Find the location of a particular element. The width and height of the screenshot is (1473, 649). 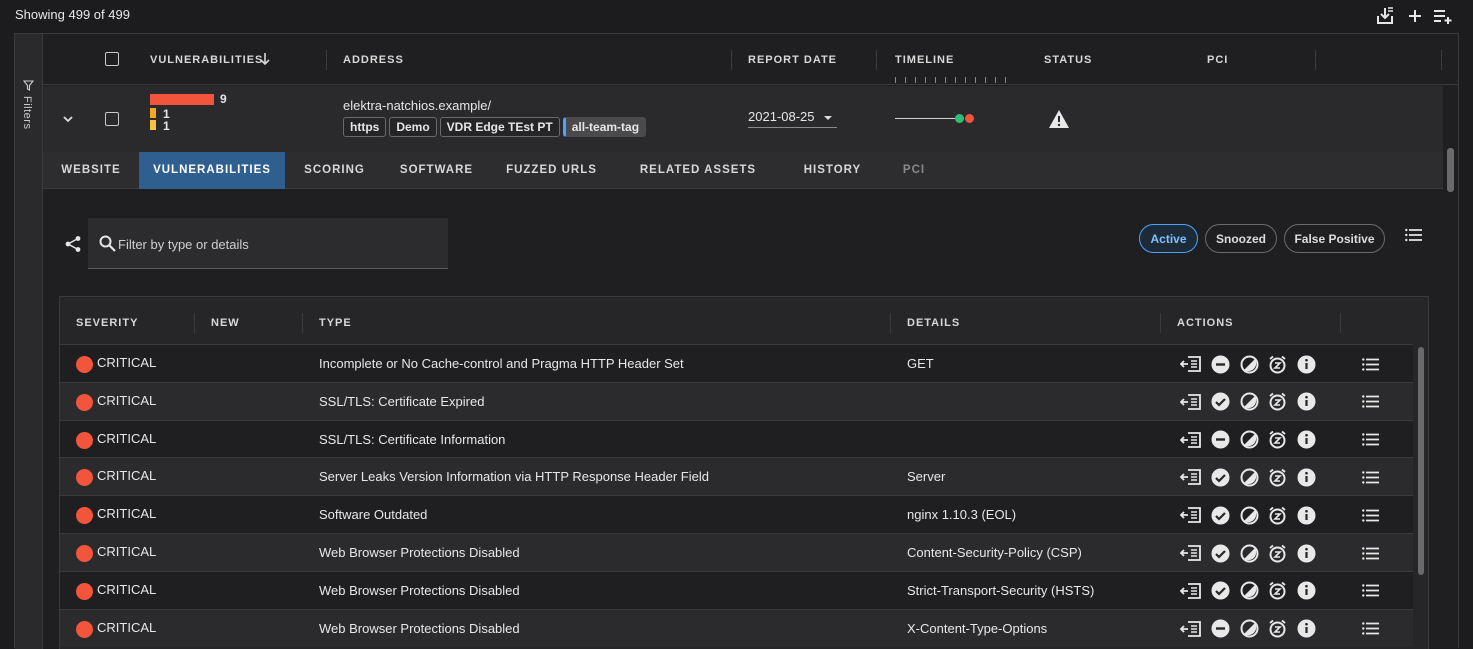

download-list-icon is located at coordinates (1385, 16).